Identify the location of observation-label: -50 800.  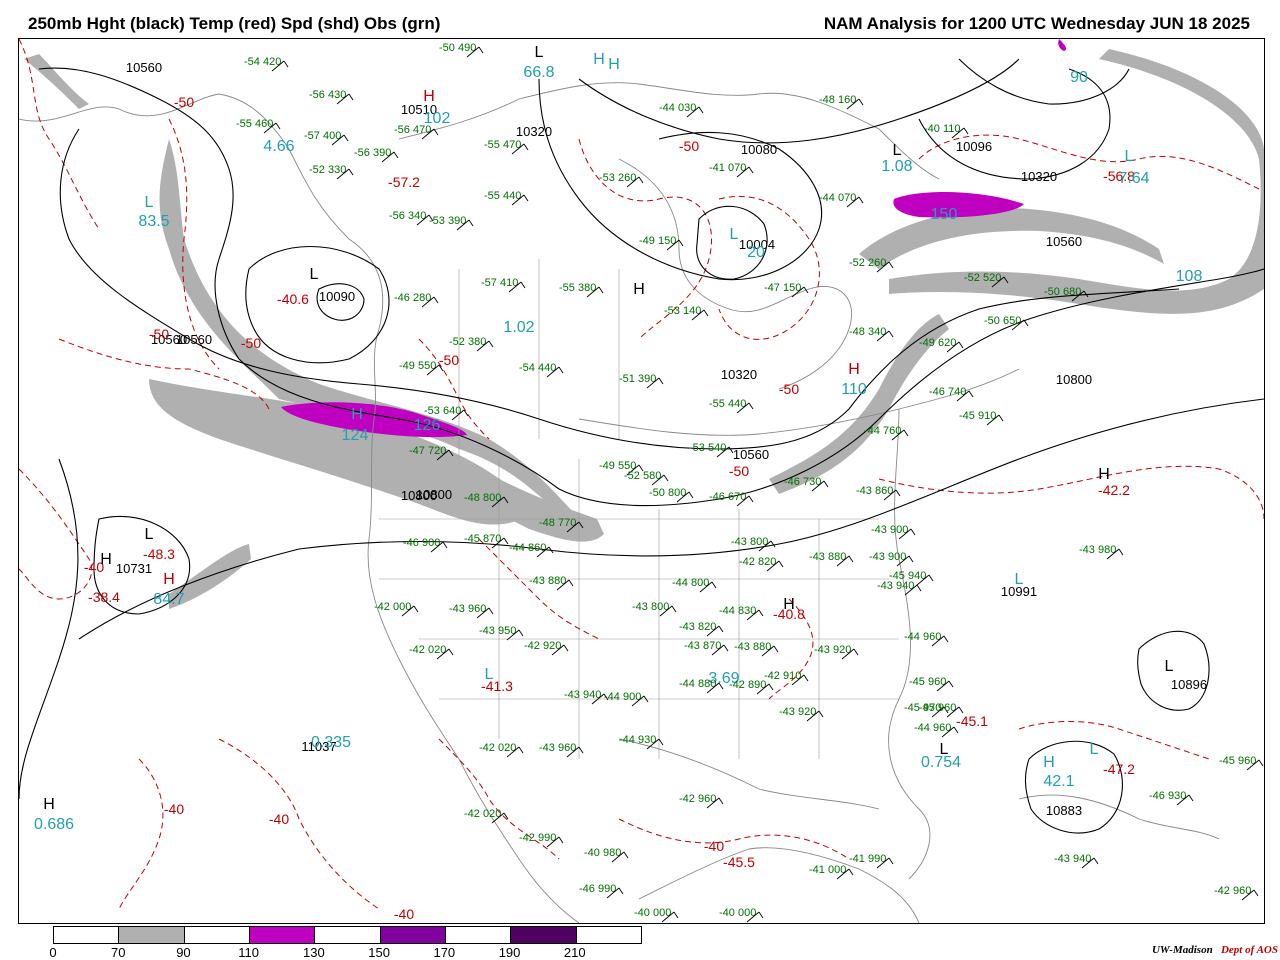
(667, 493).